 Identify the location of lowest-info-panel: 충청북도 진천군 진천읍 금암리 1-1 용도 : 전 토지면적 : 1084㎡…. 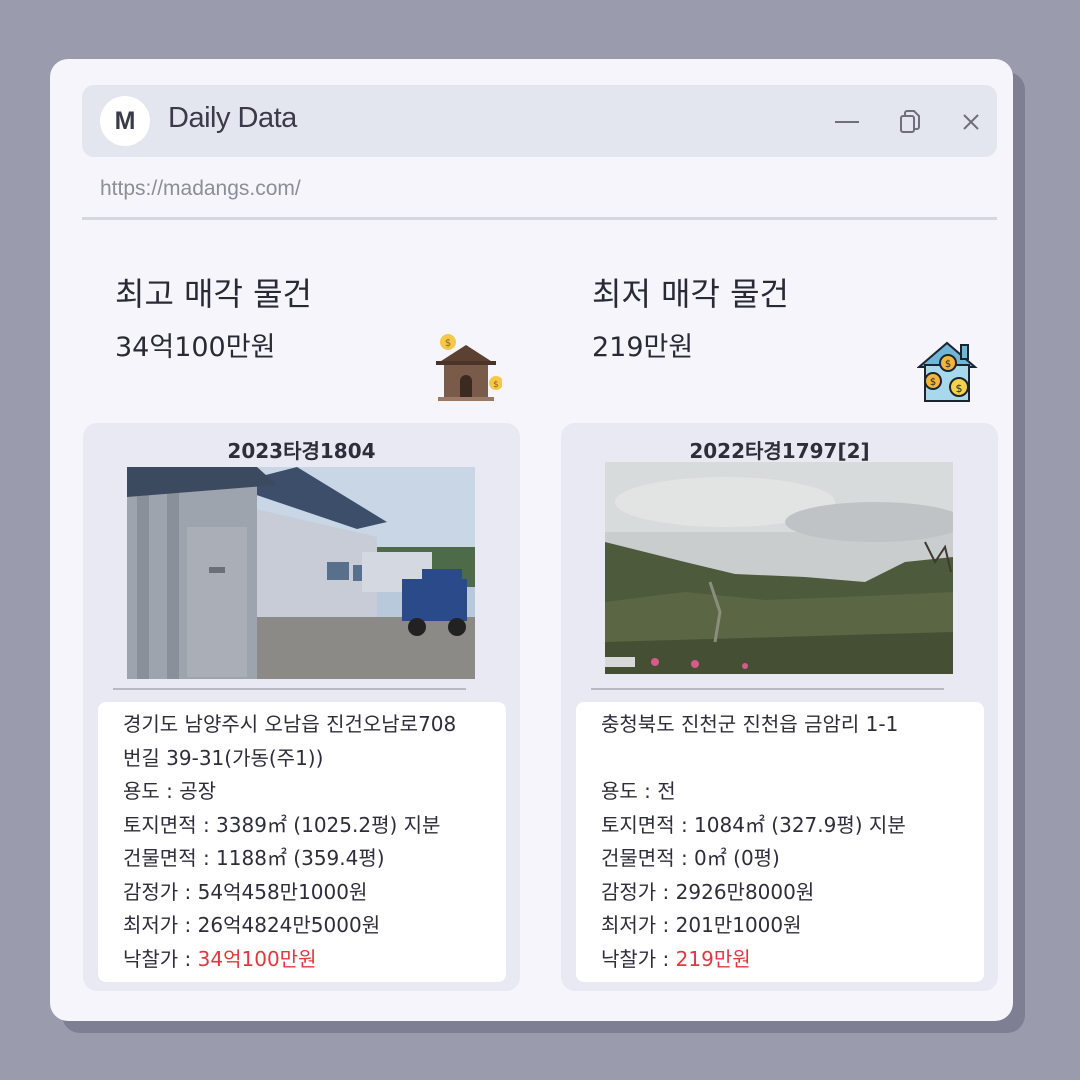
(780, 842).